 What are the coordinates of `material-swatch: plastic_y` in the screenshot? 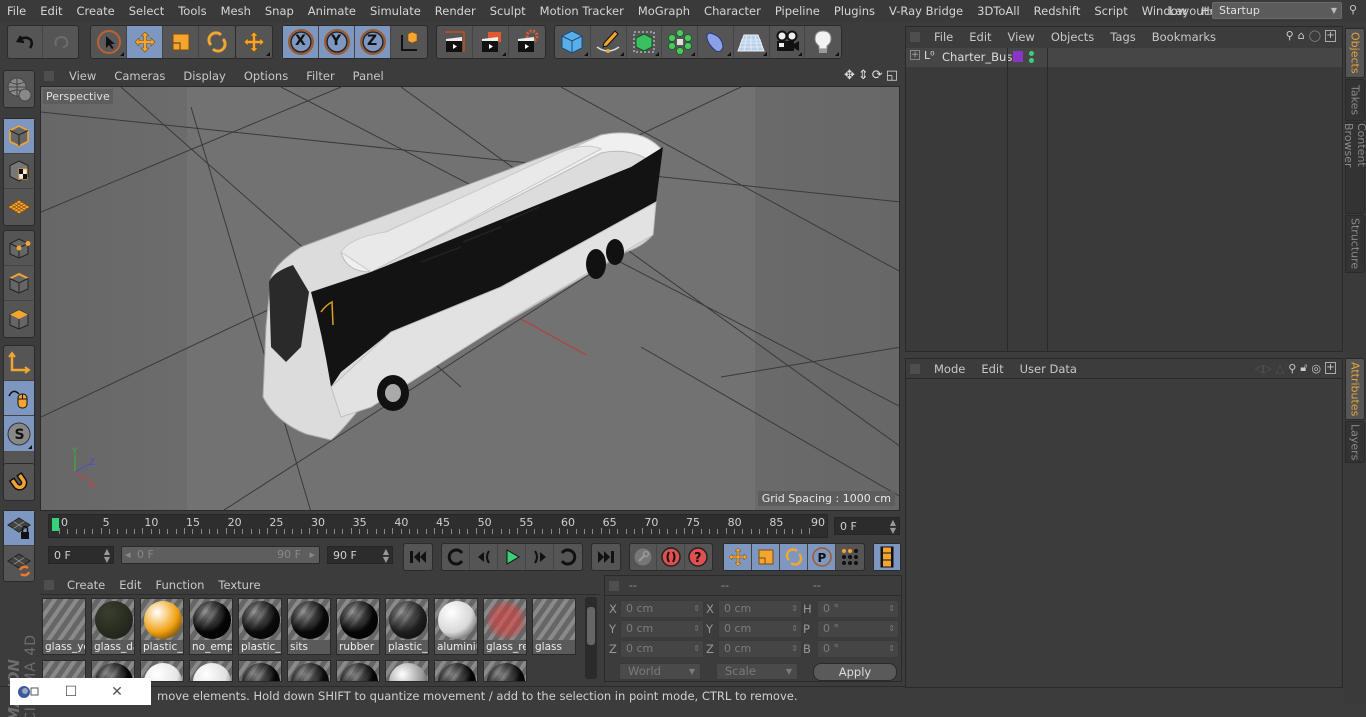 It's located at (162, 626).